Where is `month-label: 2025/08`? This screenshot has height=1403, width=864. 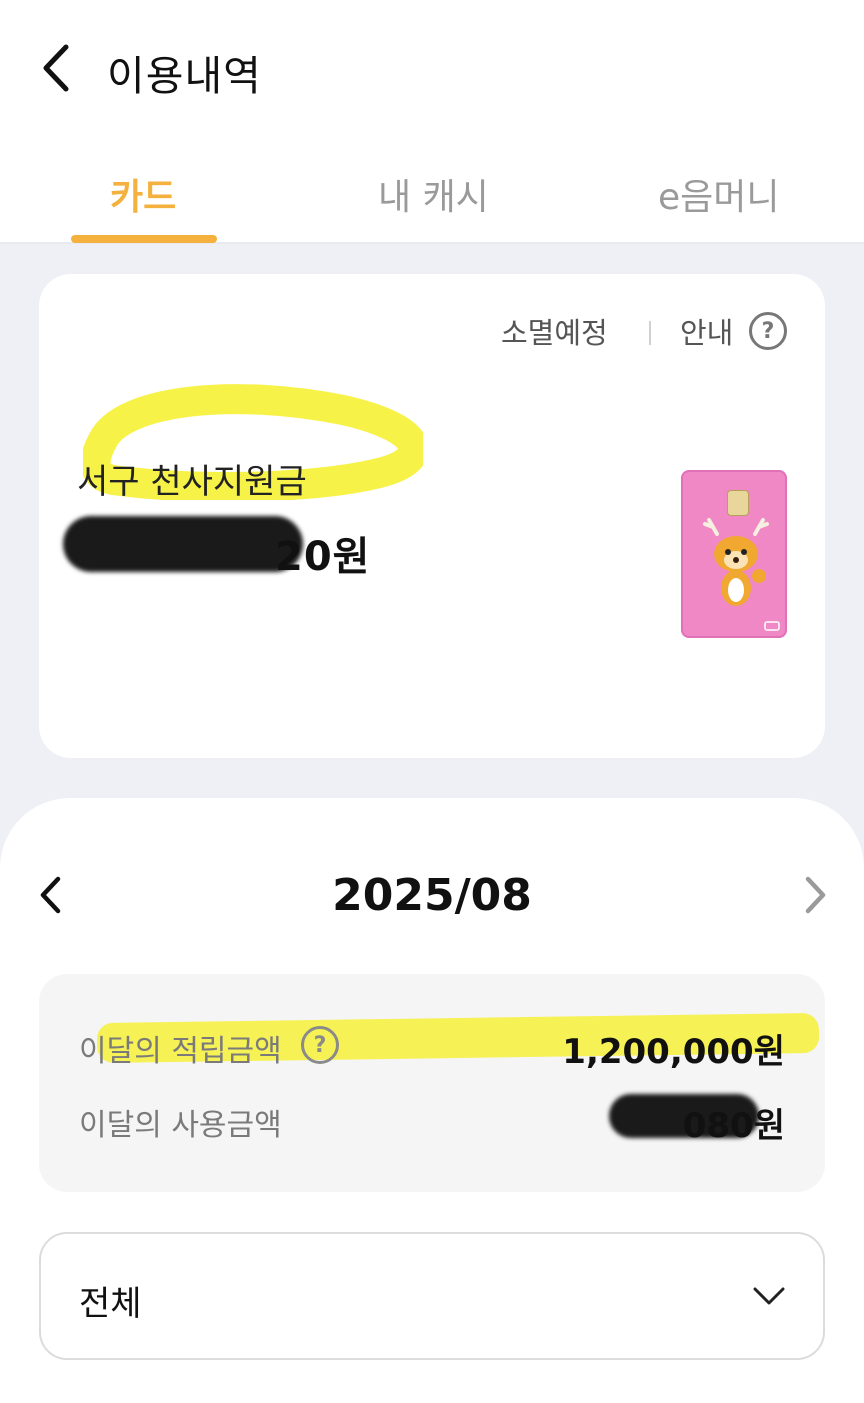 month-label: 2025/08 is located at coordinates (432, 895).